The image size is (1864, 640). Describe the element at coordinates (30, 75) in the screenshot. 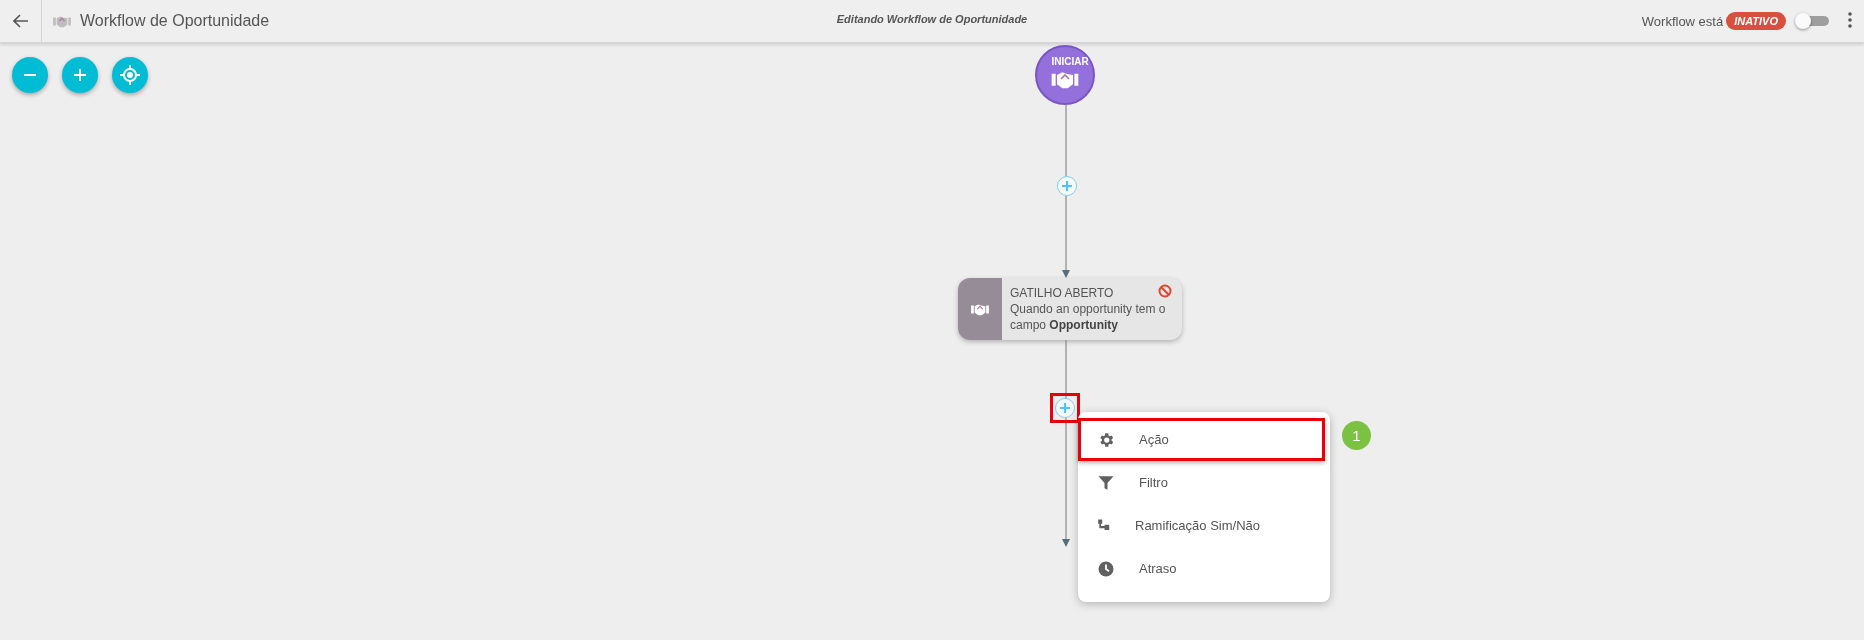

I see `zoom-out-button` at that location.